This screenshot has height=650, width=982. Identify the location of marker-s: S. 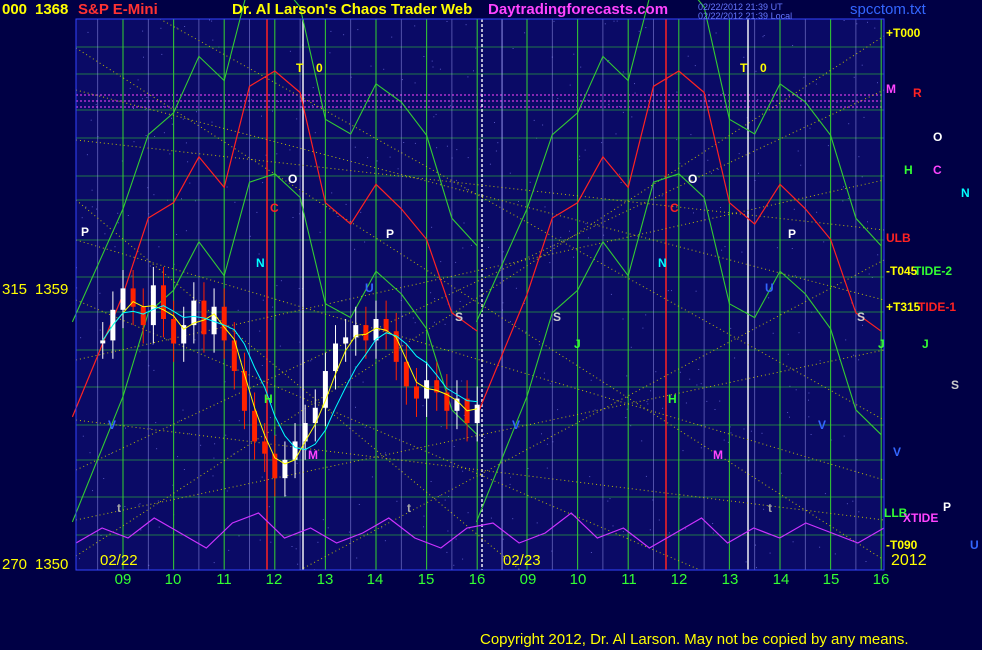
(557, 317).